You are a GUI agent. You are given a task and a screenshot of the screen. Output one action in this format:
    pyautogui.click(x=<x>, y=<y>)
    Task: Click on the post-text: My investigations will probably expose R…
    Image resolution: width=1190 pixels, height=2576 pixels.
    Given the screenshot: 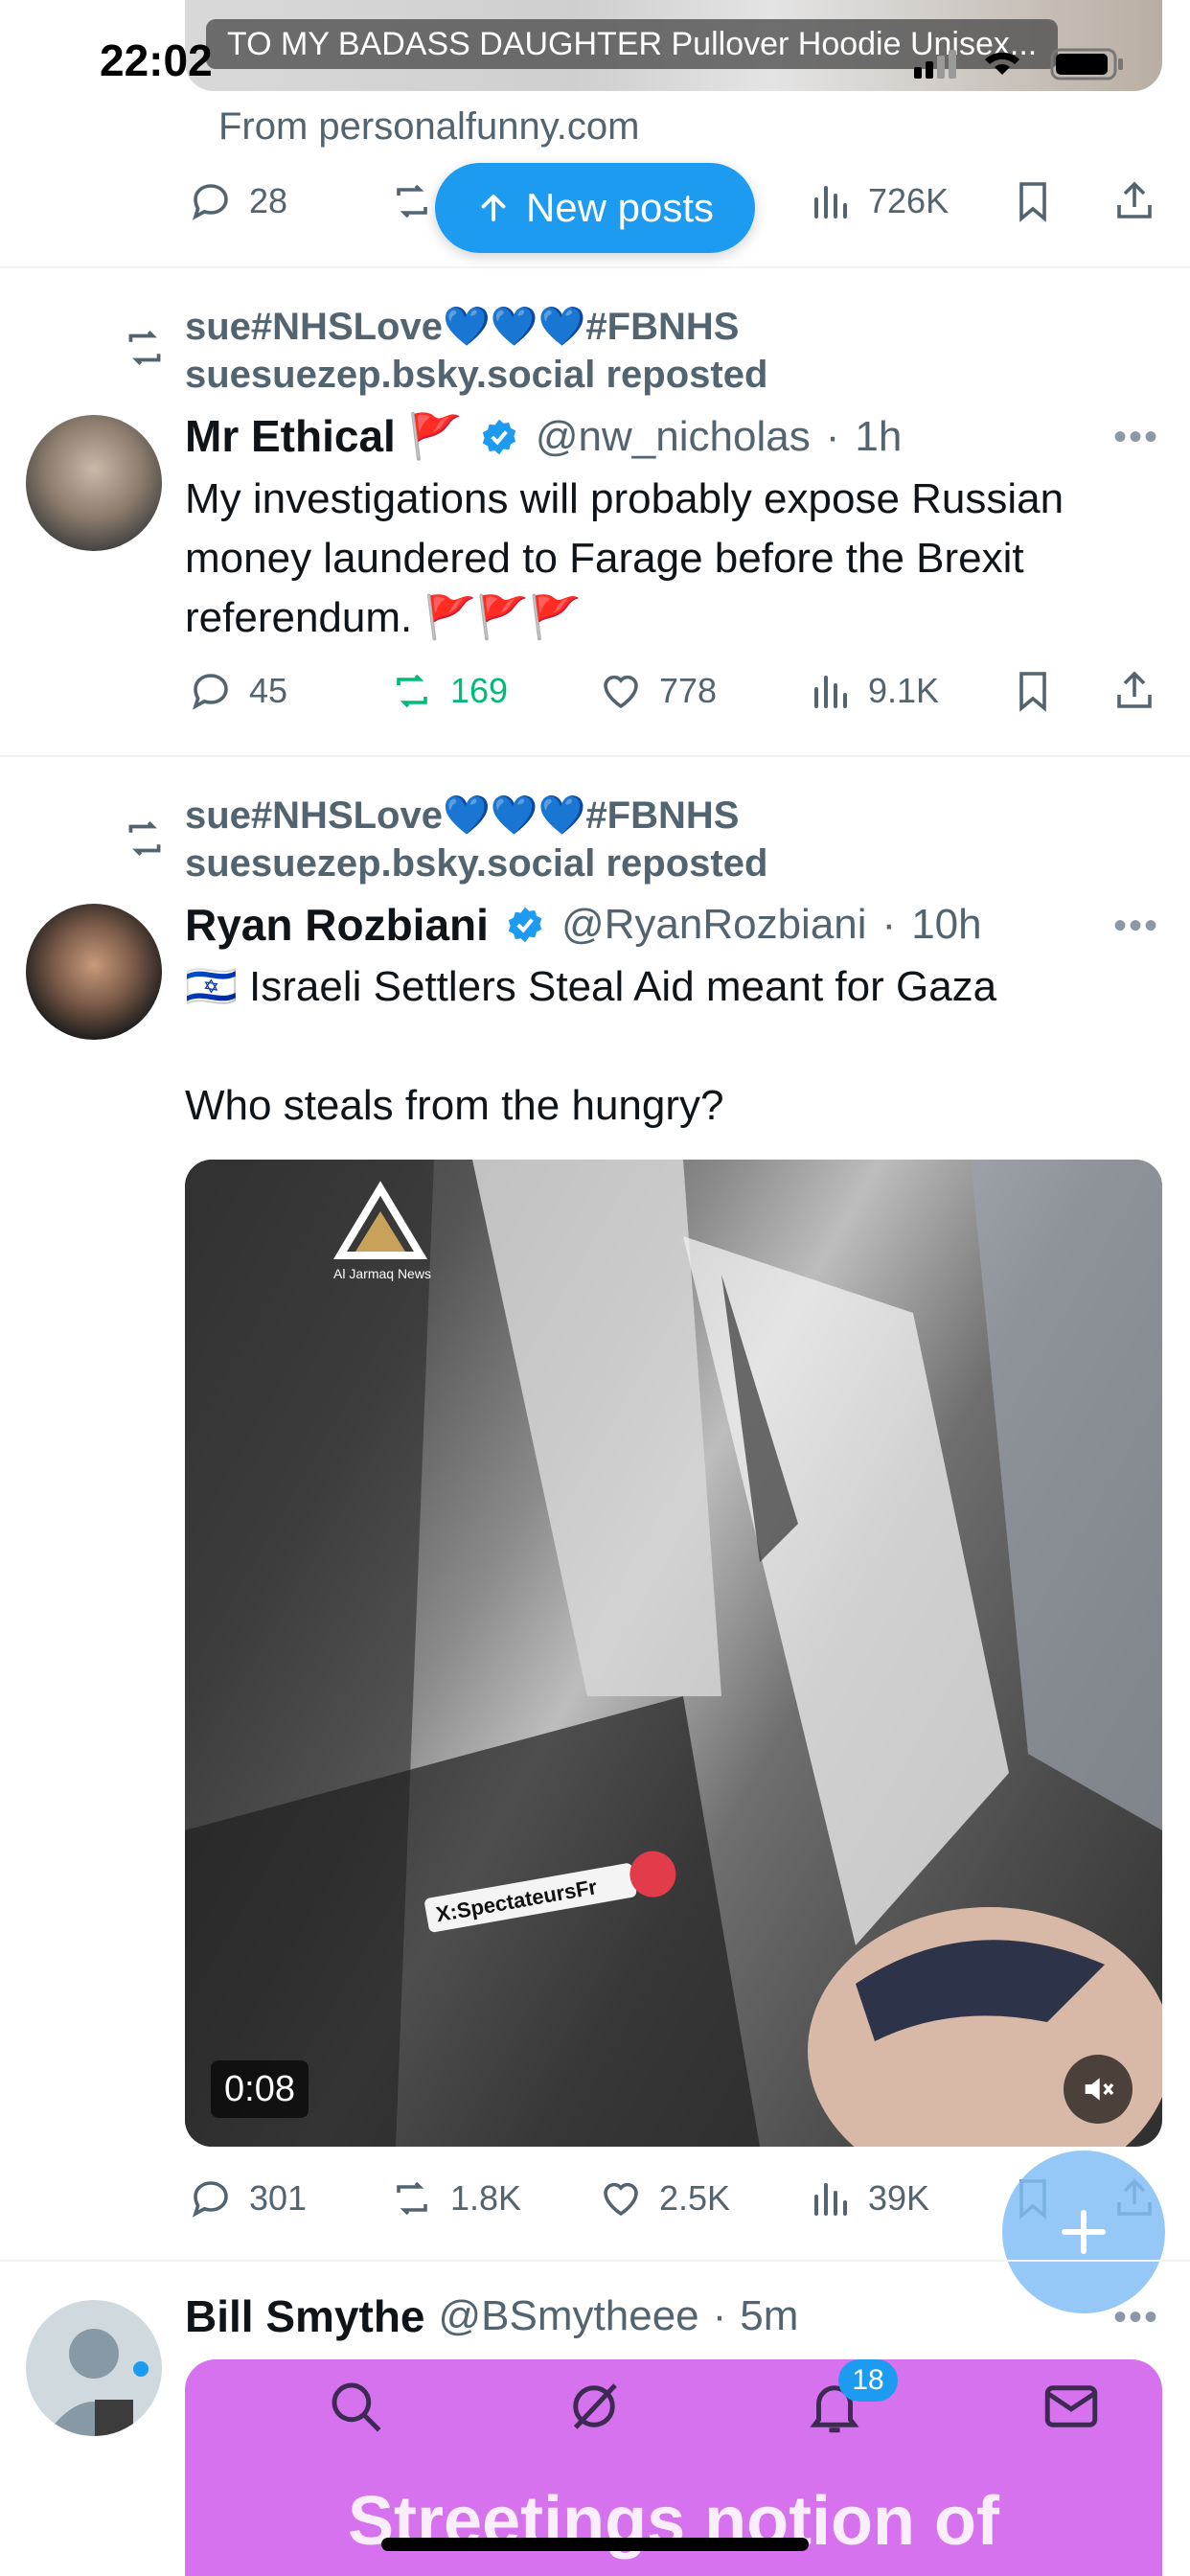 What is the action you would take?
    pyautogui.click(x=624, y=558)
    